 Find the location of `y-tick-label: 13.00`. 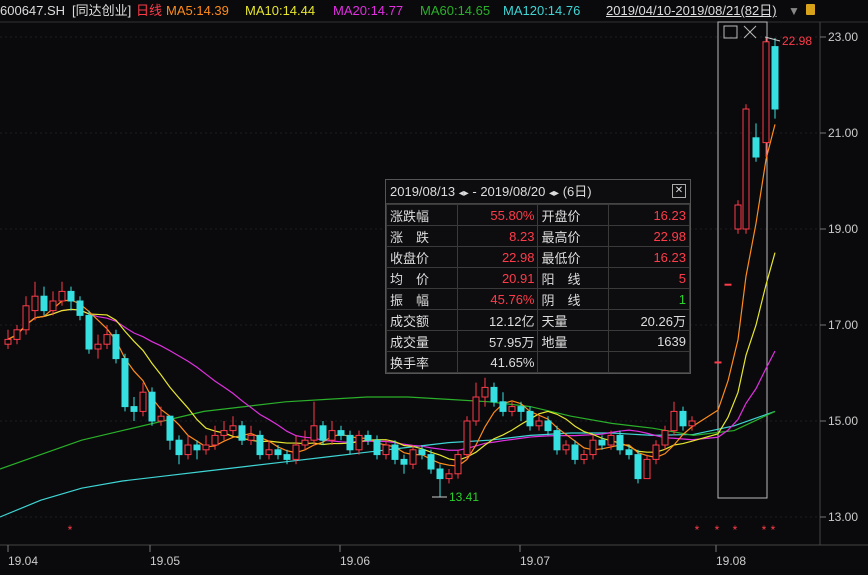

y-tick-label: 13.00 is located at coordinates (843, 517).